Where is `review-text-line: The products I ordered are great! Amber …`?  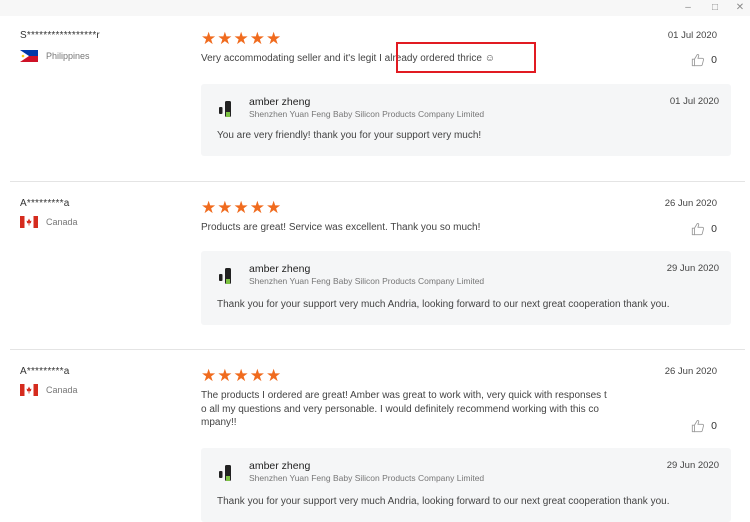 review-text-line: The products I ordered are great! Amber … is located at coordinates (404, 395).